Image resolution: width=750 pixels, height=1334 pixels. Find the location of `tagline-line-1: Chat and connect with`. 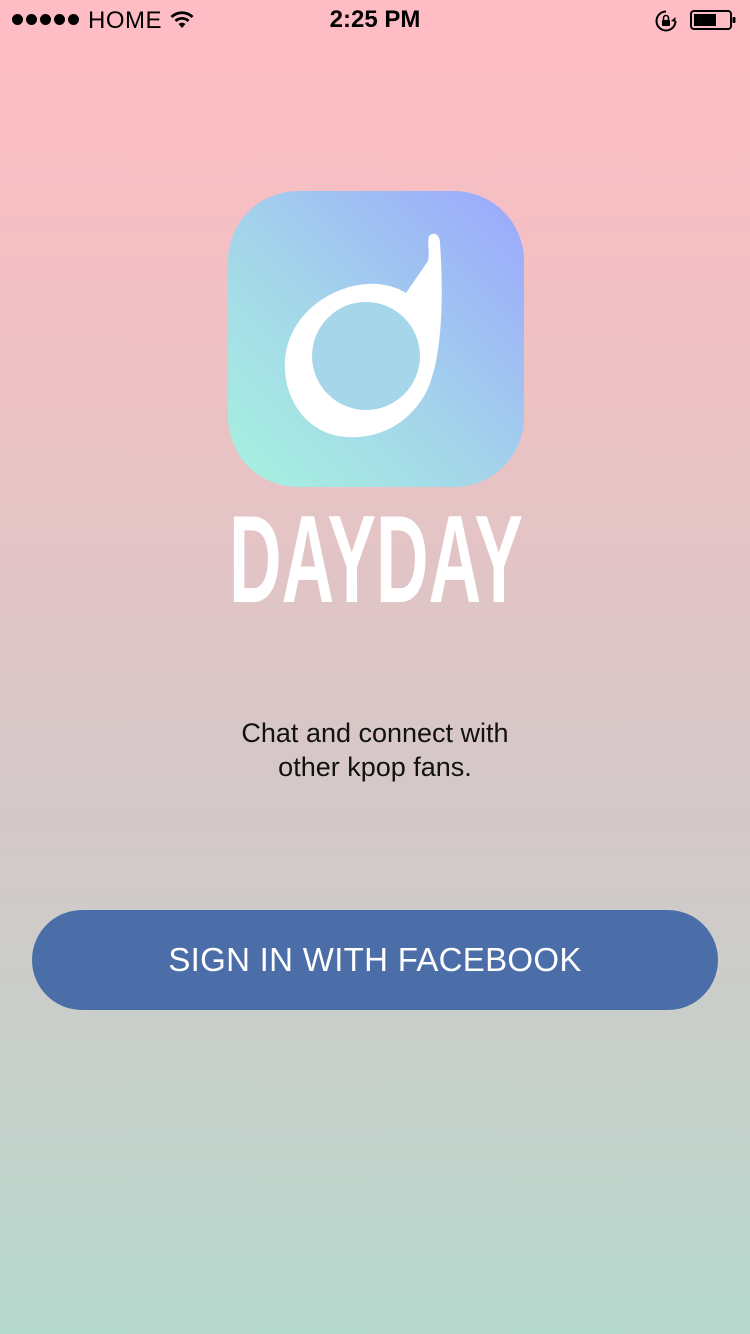

tagline-line-1: Chat and connect with is located at coordinates (375, 733).